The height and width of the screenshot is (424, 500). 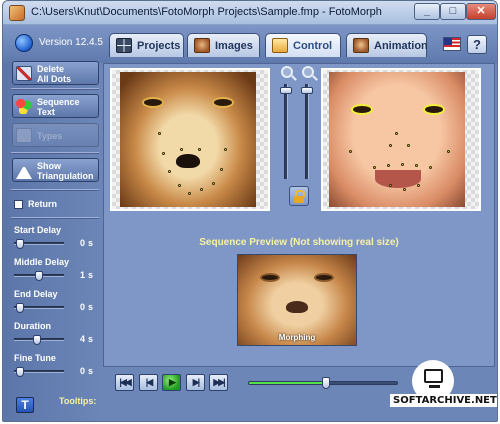 What do you see at coordinates (124, 382) in the screenshot?
I see `first-frame-button: |◀◀` at bounding box center [124, 382].